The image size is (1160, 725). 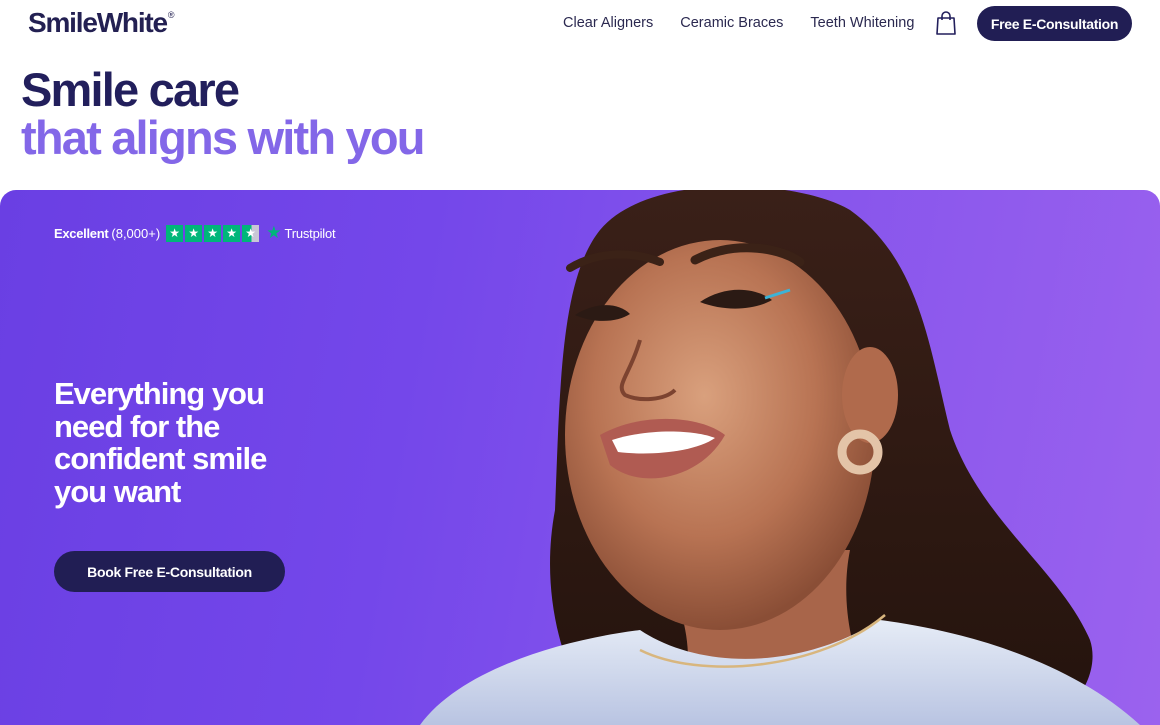 What do you see at coordinates (98, 22) in the screenshot?
I see `brand-name: SmileWhite` at bounding box center [98, 22].